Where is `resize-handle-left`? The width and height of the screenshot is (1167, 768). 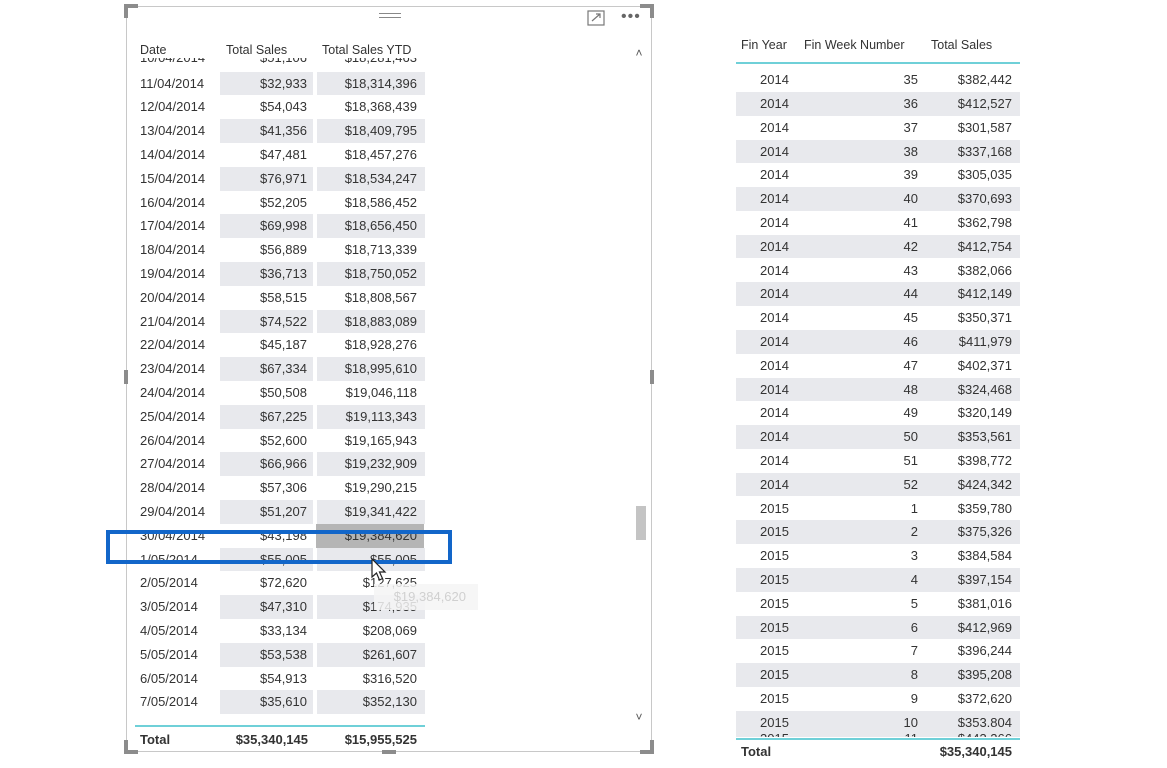
resize-handle-left is located at coordinates (126, 377).